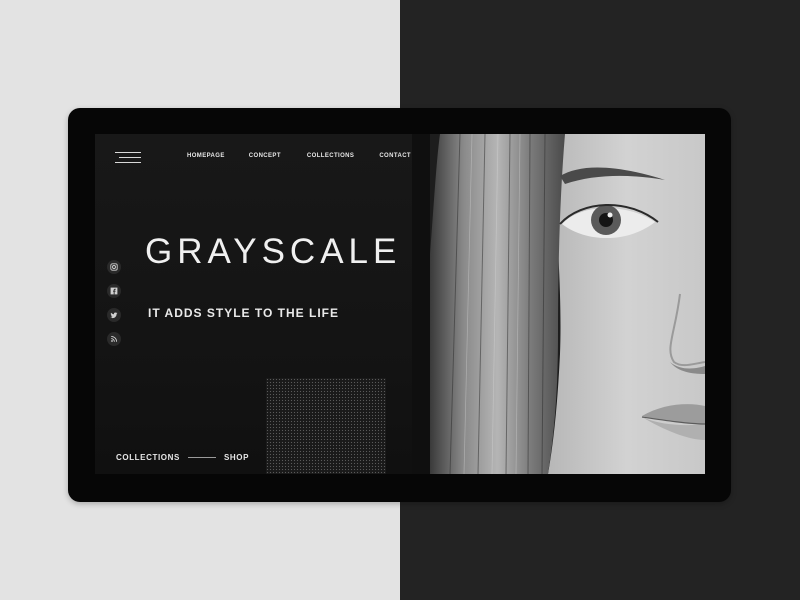  Describe the element at coordinates (330, 156) in the screenshot. I see `nav-collections: COLLECTIONS` at that location.